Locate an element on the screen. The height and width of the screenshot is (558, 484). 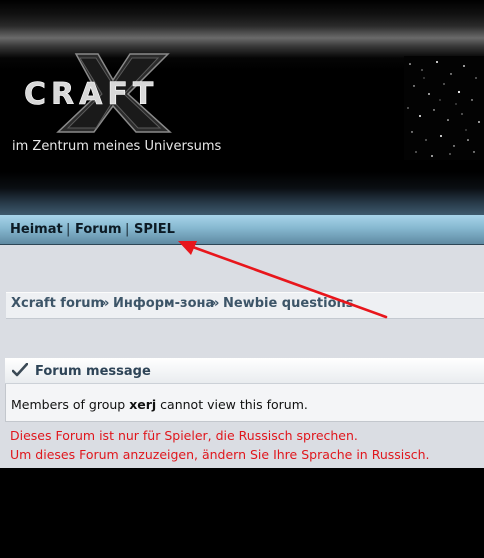
nav-link-spiel: SPIEL is located at coordinates (154, 229).